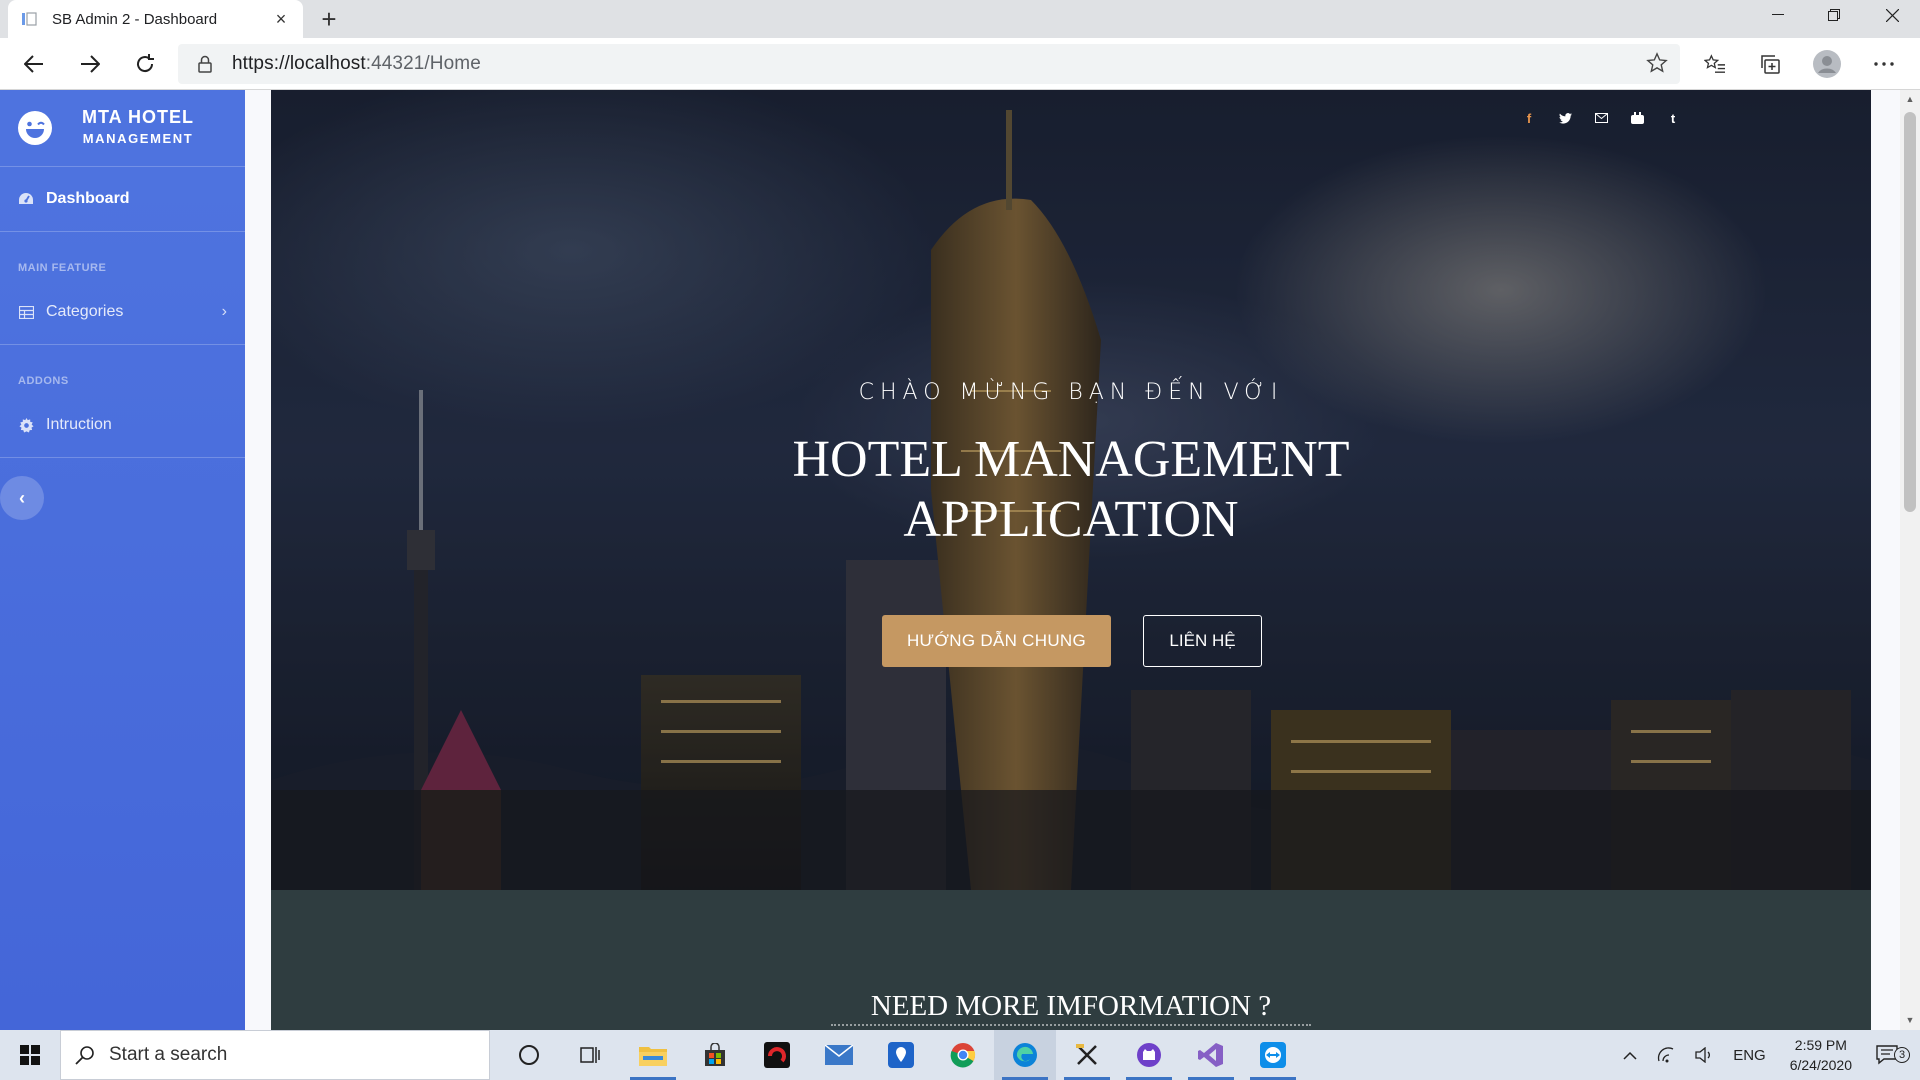 The width and height of the screenshot is (1920, 1080). Describe the element at coordinates (329, 19) in the screenshot. I see `new-tab-button: +` at that location.